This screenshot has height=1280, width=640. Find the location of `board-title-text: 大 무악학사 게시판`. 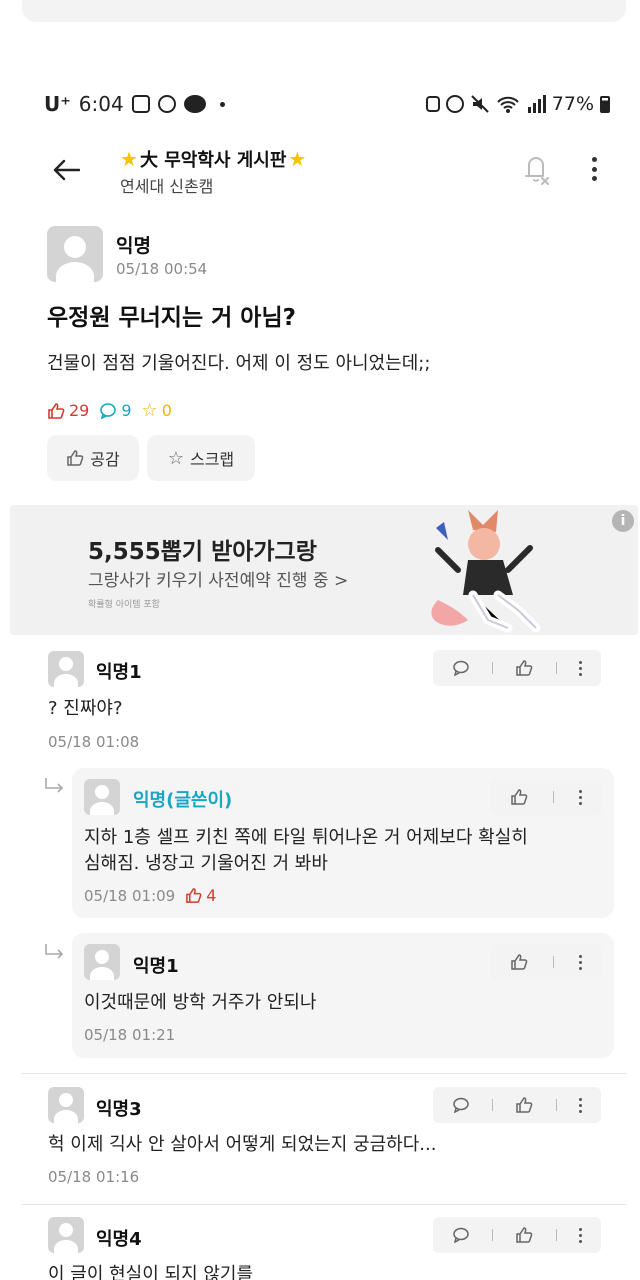

board-title-text: 大 무악학사 게시판 is located at coordinates (213, 160).